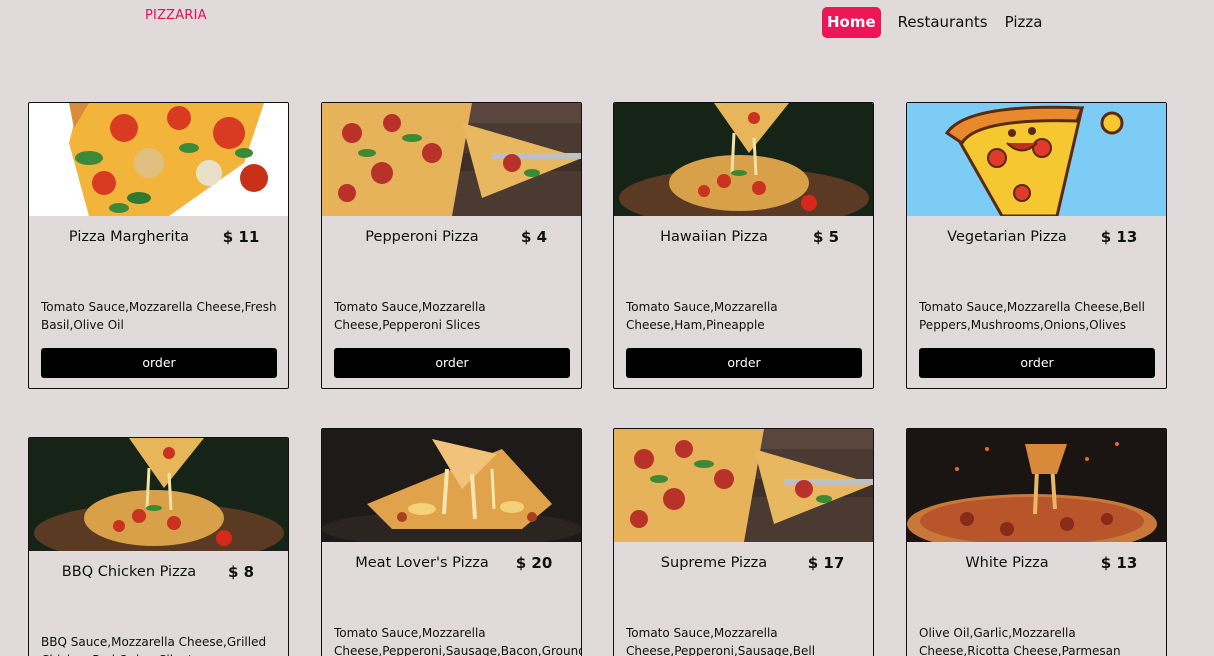 The height and width of the screenshot is (656, 1214). I want to click on pizza-title: Hawaiian Pizza, so click(714, 237).